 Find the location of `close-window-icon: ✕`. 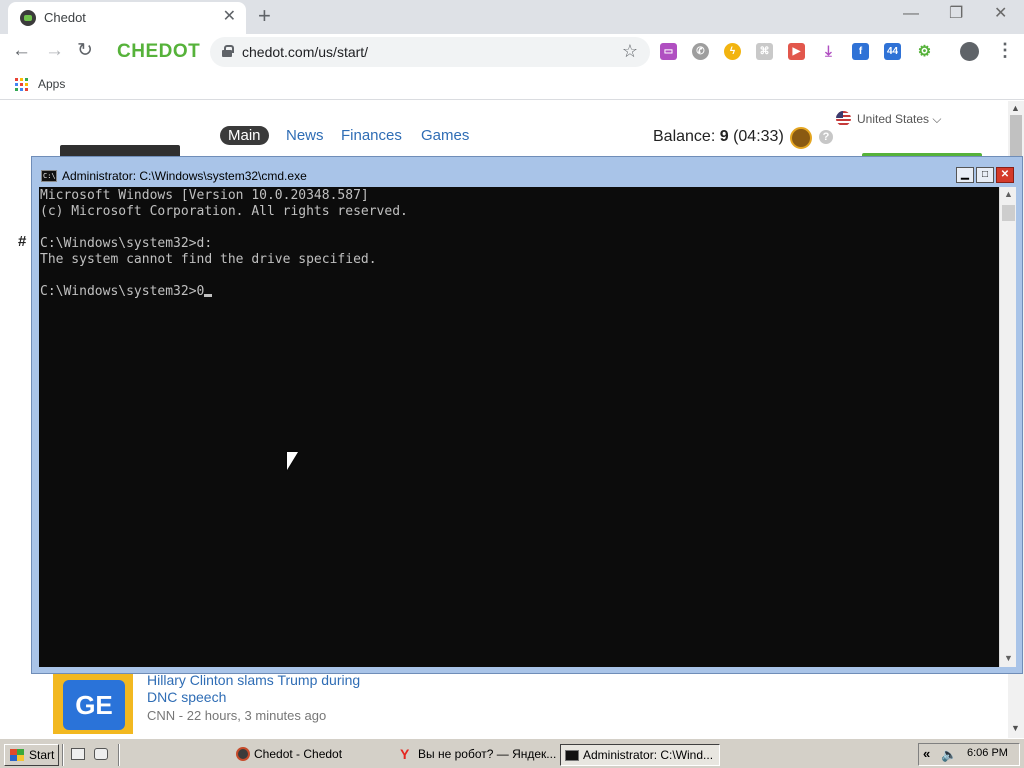

close-window-icon: ✕ is located at coordinates (1000, 14).